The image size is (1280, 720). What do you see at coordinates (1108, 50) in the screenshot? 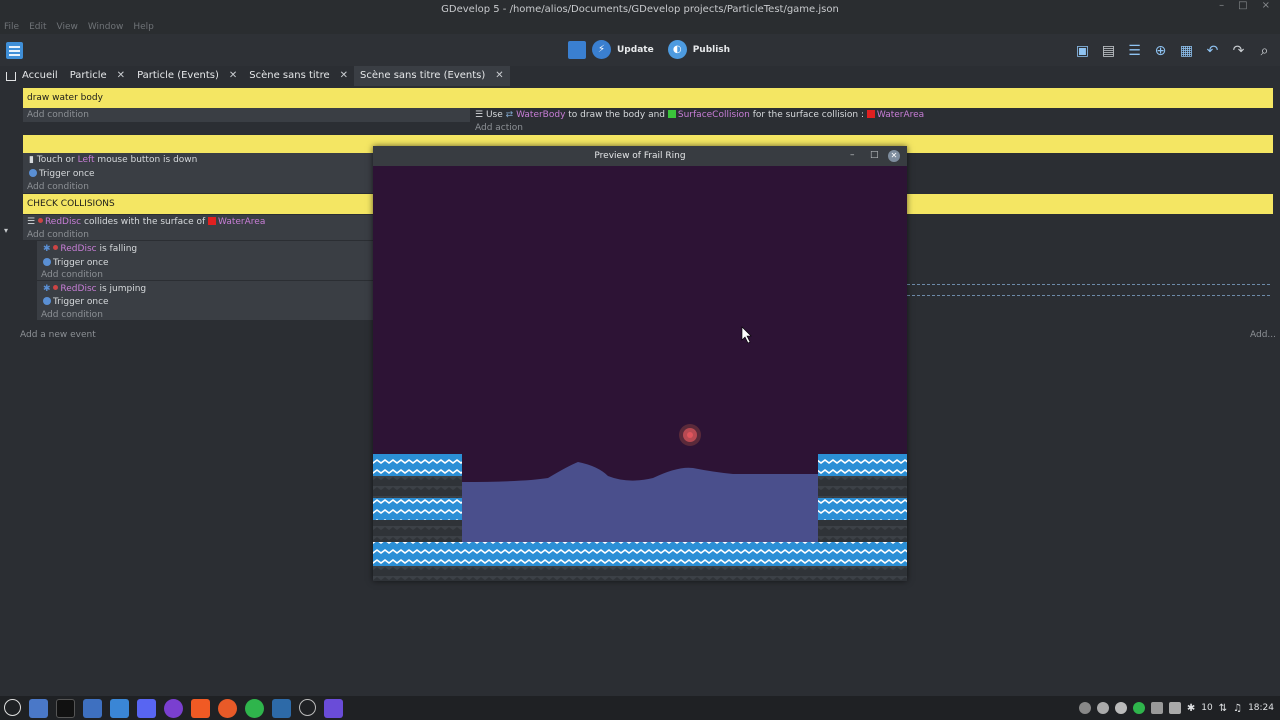
I see `window-icon: ▤` at bounding box center [1108, 50].